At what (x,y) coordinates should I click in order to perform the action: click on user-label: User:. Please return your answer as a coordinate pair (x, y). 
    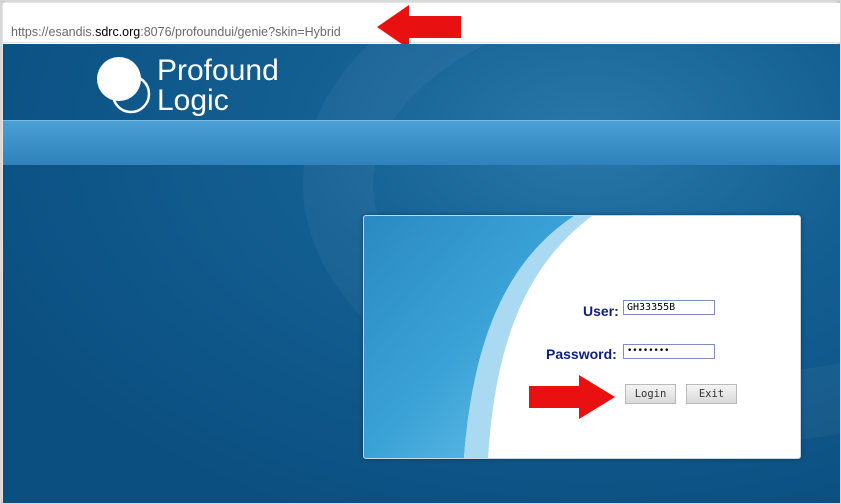
    Looking at the image, I should click on (601, 311).